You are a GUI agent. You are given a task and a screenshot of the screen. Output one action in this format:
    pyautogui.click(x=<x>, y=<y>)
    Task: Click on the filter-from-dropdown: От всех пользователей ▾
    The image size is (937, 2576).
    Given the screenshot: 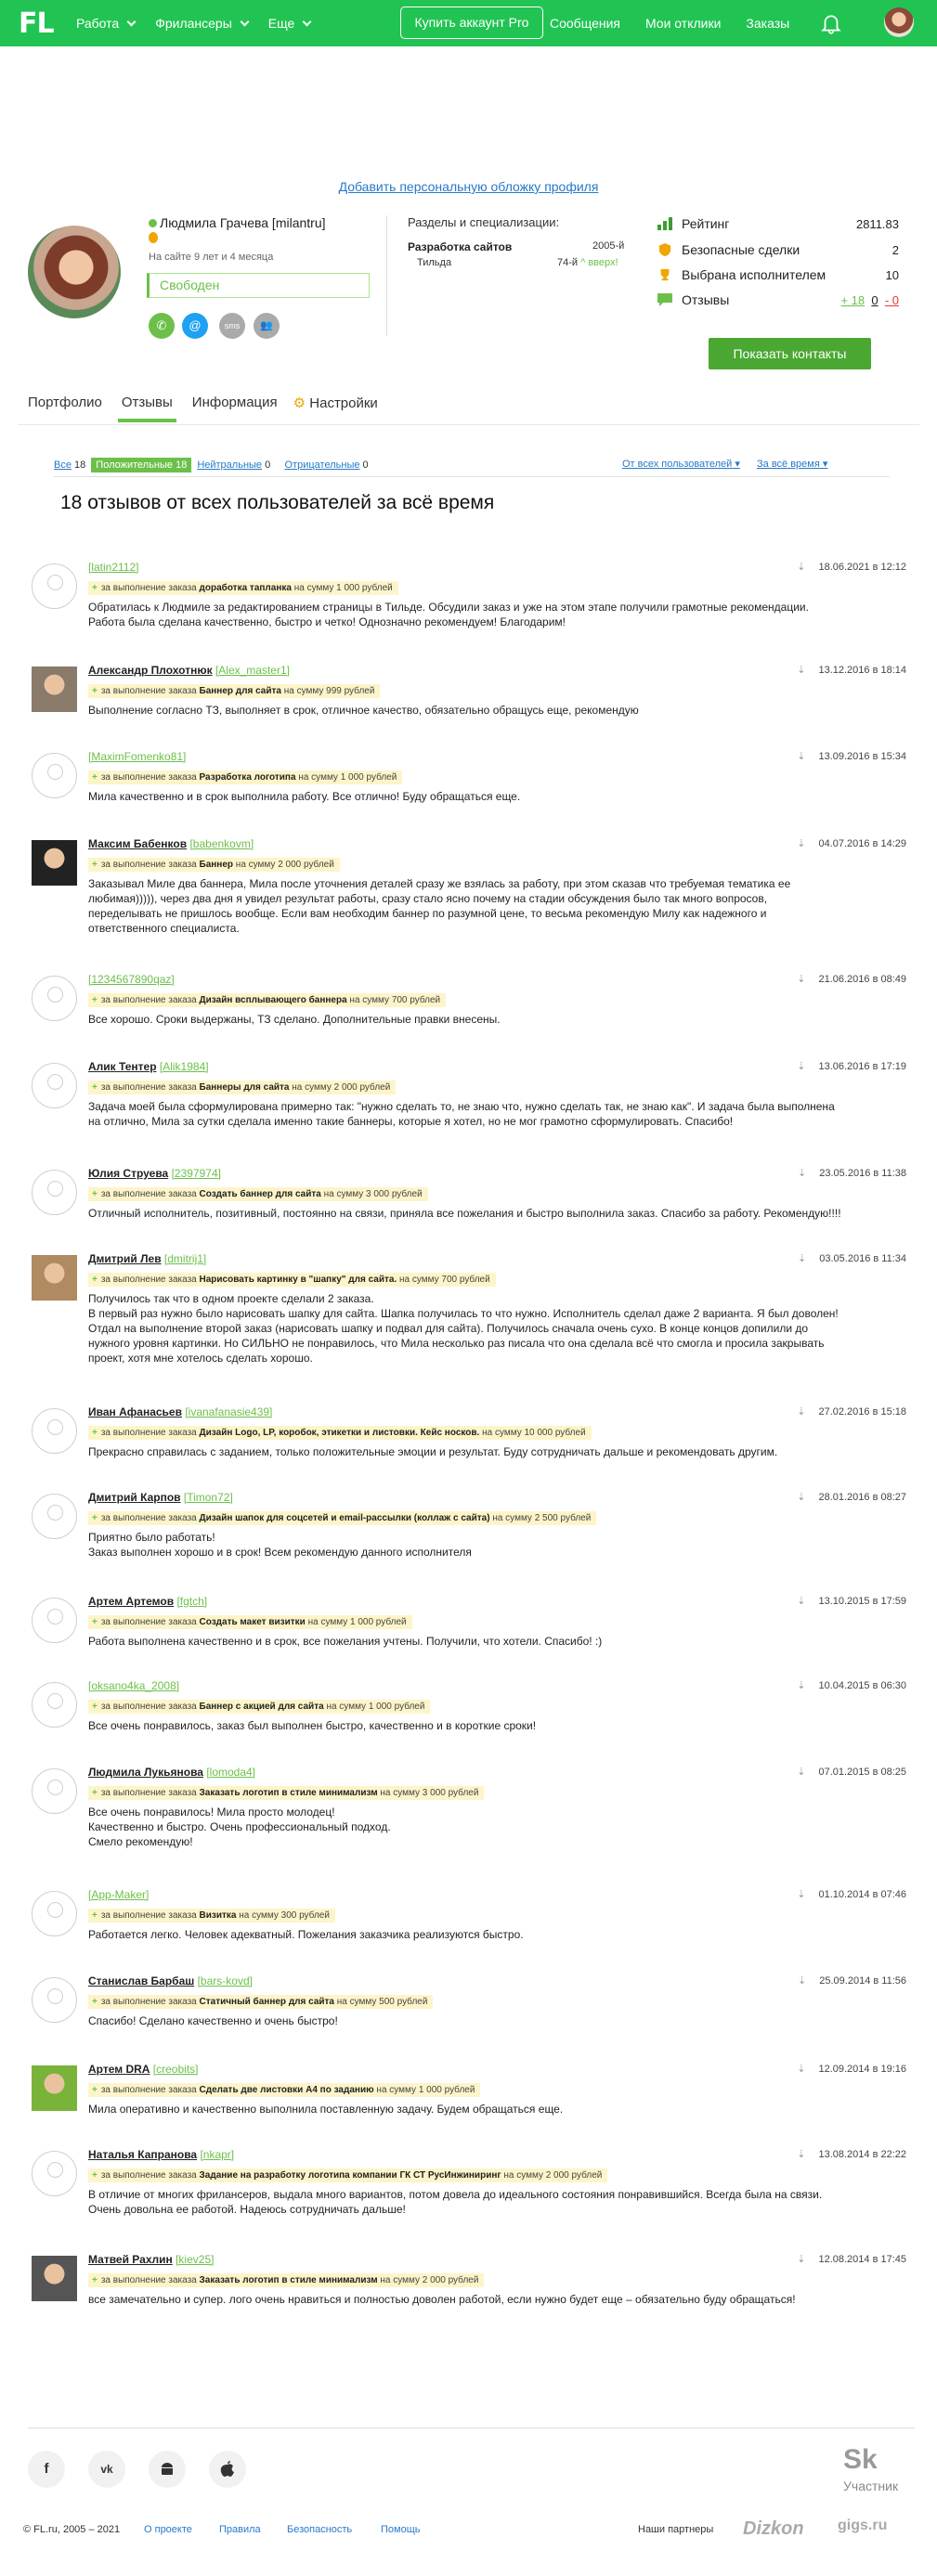 What is the action you would take?
    pyautogui.click(x=681, y=464)
    